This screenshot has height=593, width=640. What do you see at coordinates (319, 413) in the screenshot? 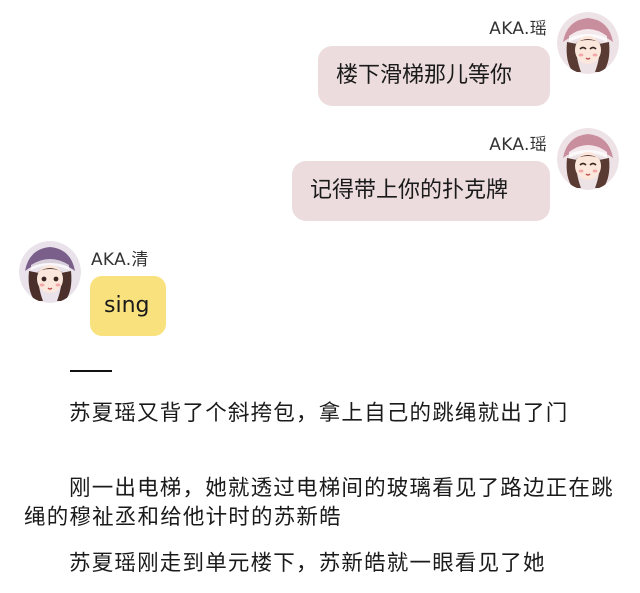
I see `story-paragraph: 苏夏瑶又背了个斜挎包，拿上自己的跳绳就出了门` at bounding box center [319, 413].